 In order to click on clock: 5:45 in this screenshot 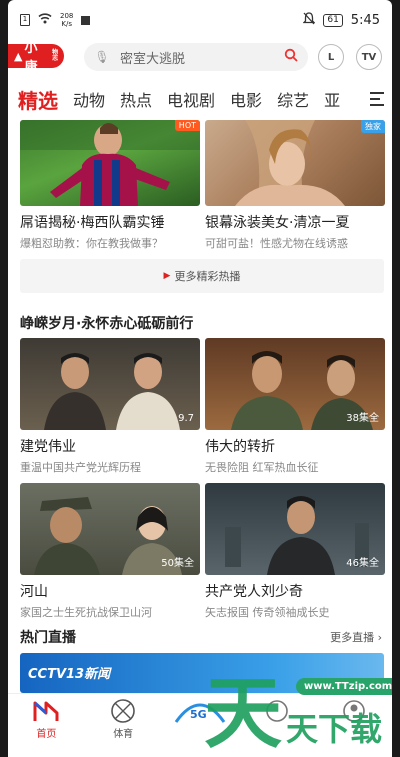, I will do `click(365, 20)`.